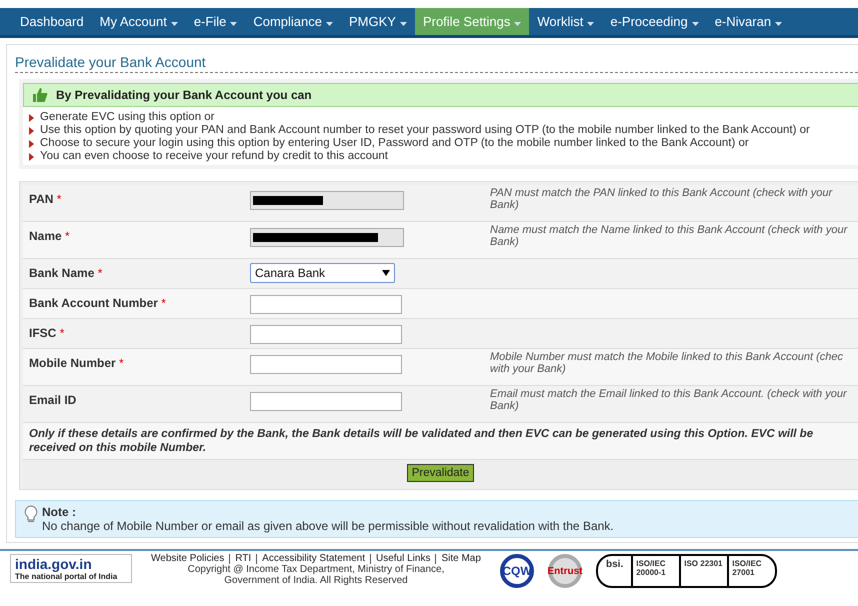  I want to click on nav-tab: Dashboard, so click(52, 21).